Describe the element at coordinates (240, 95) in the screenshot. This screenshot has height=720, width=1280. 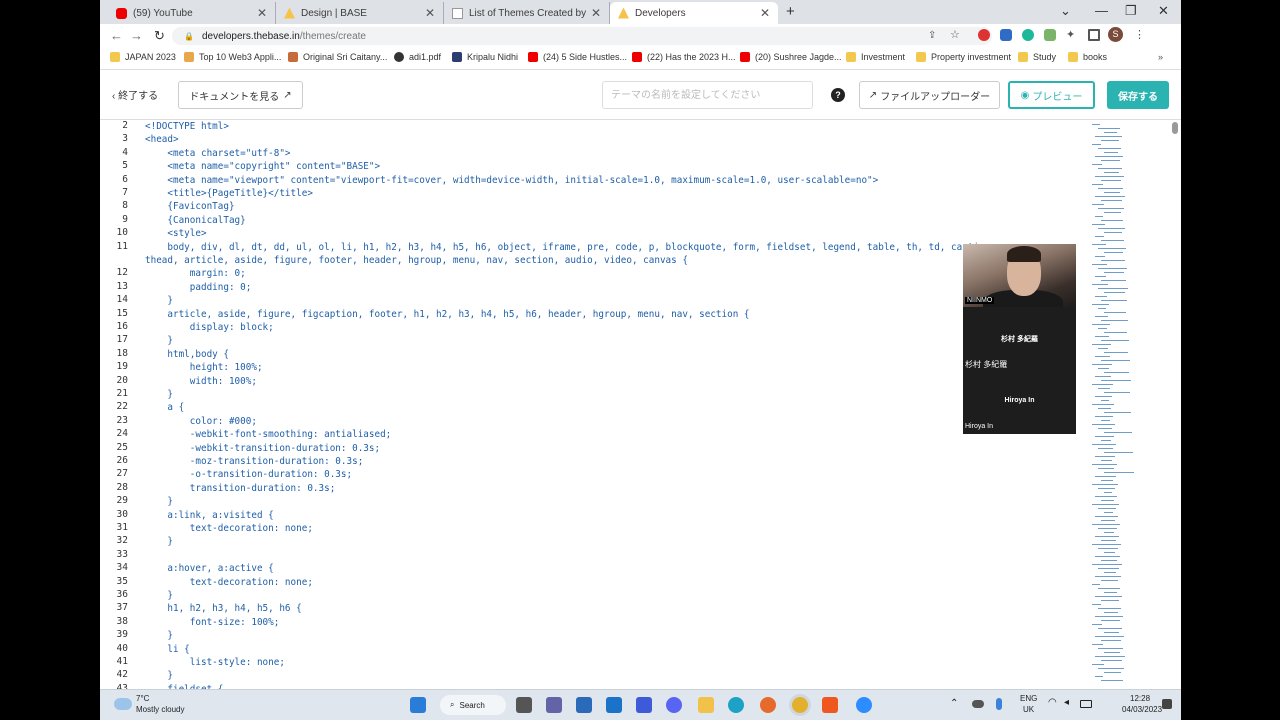
I see `docs-button: ドキュメントを見る ↗` at that location.